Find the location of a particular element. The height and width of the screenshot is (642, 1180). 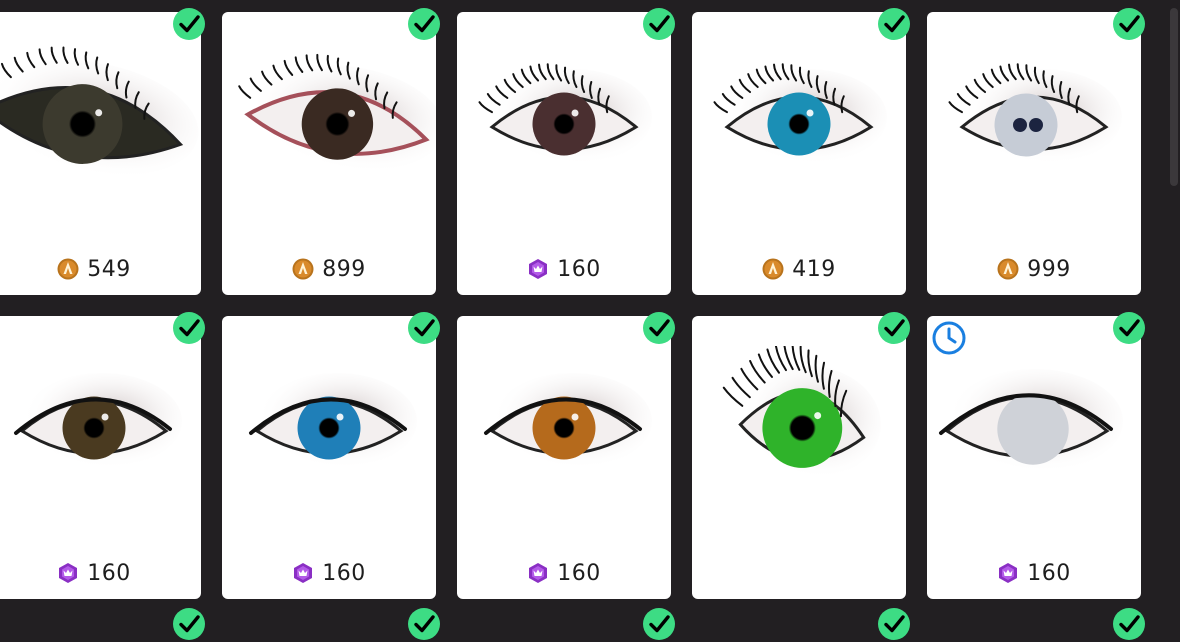

limited-time-clock-icon is located at coordinates (949, 338).